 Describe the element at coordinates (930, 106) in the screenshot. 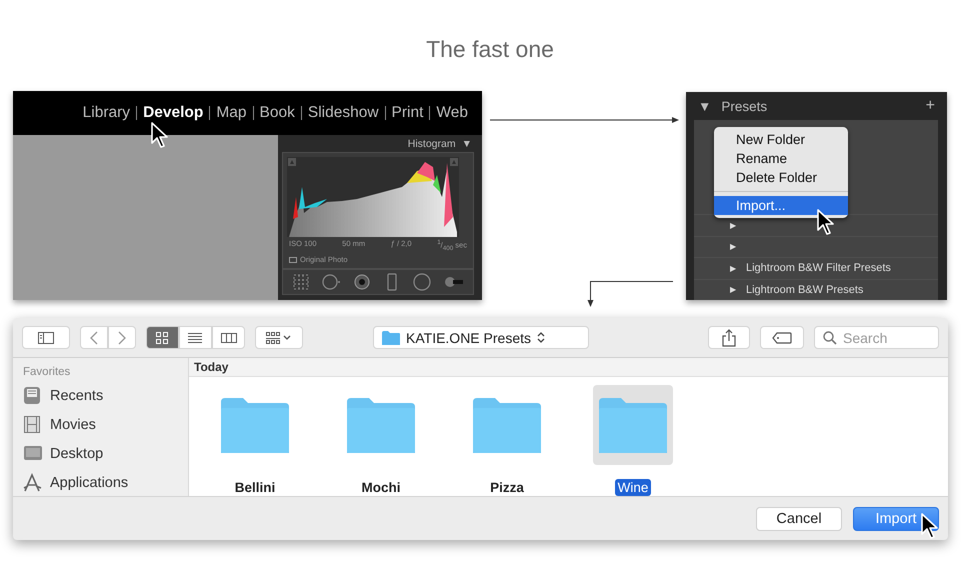

I see `add-button: +` at that location.